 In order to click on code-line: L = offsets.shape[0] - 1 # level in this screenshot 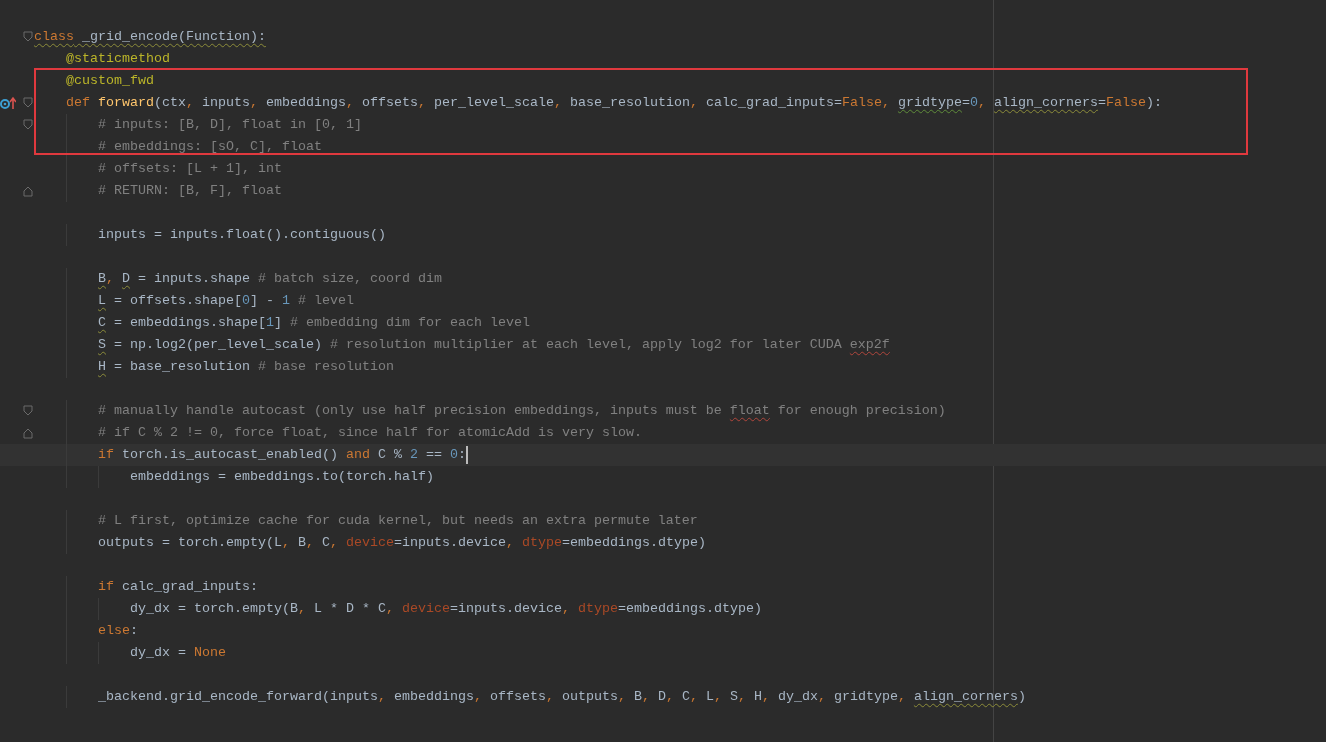, I will do `click(226, 301)`.